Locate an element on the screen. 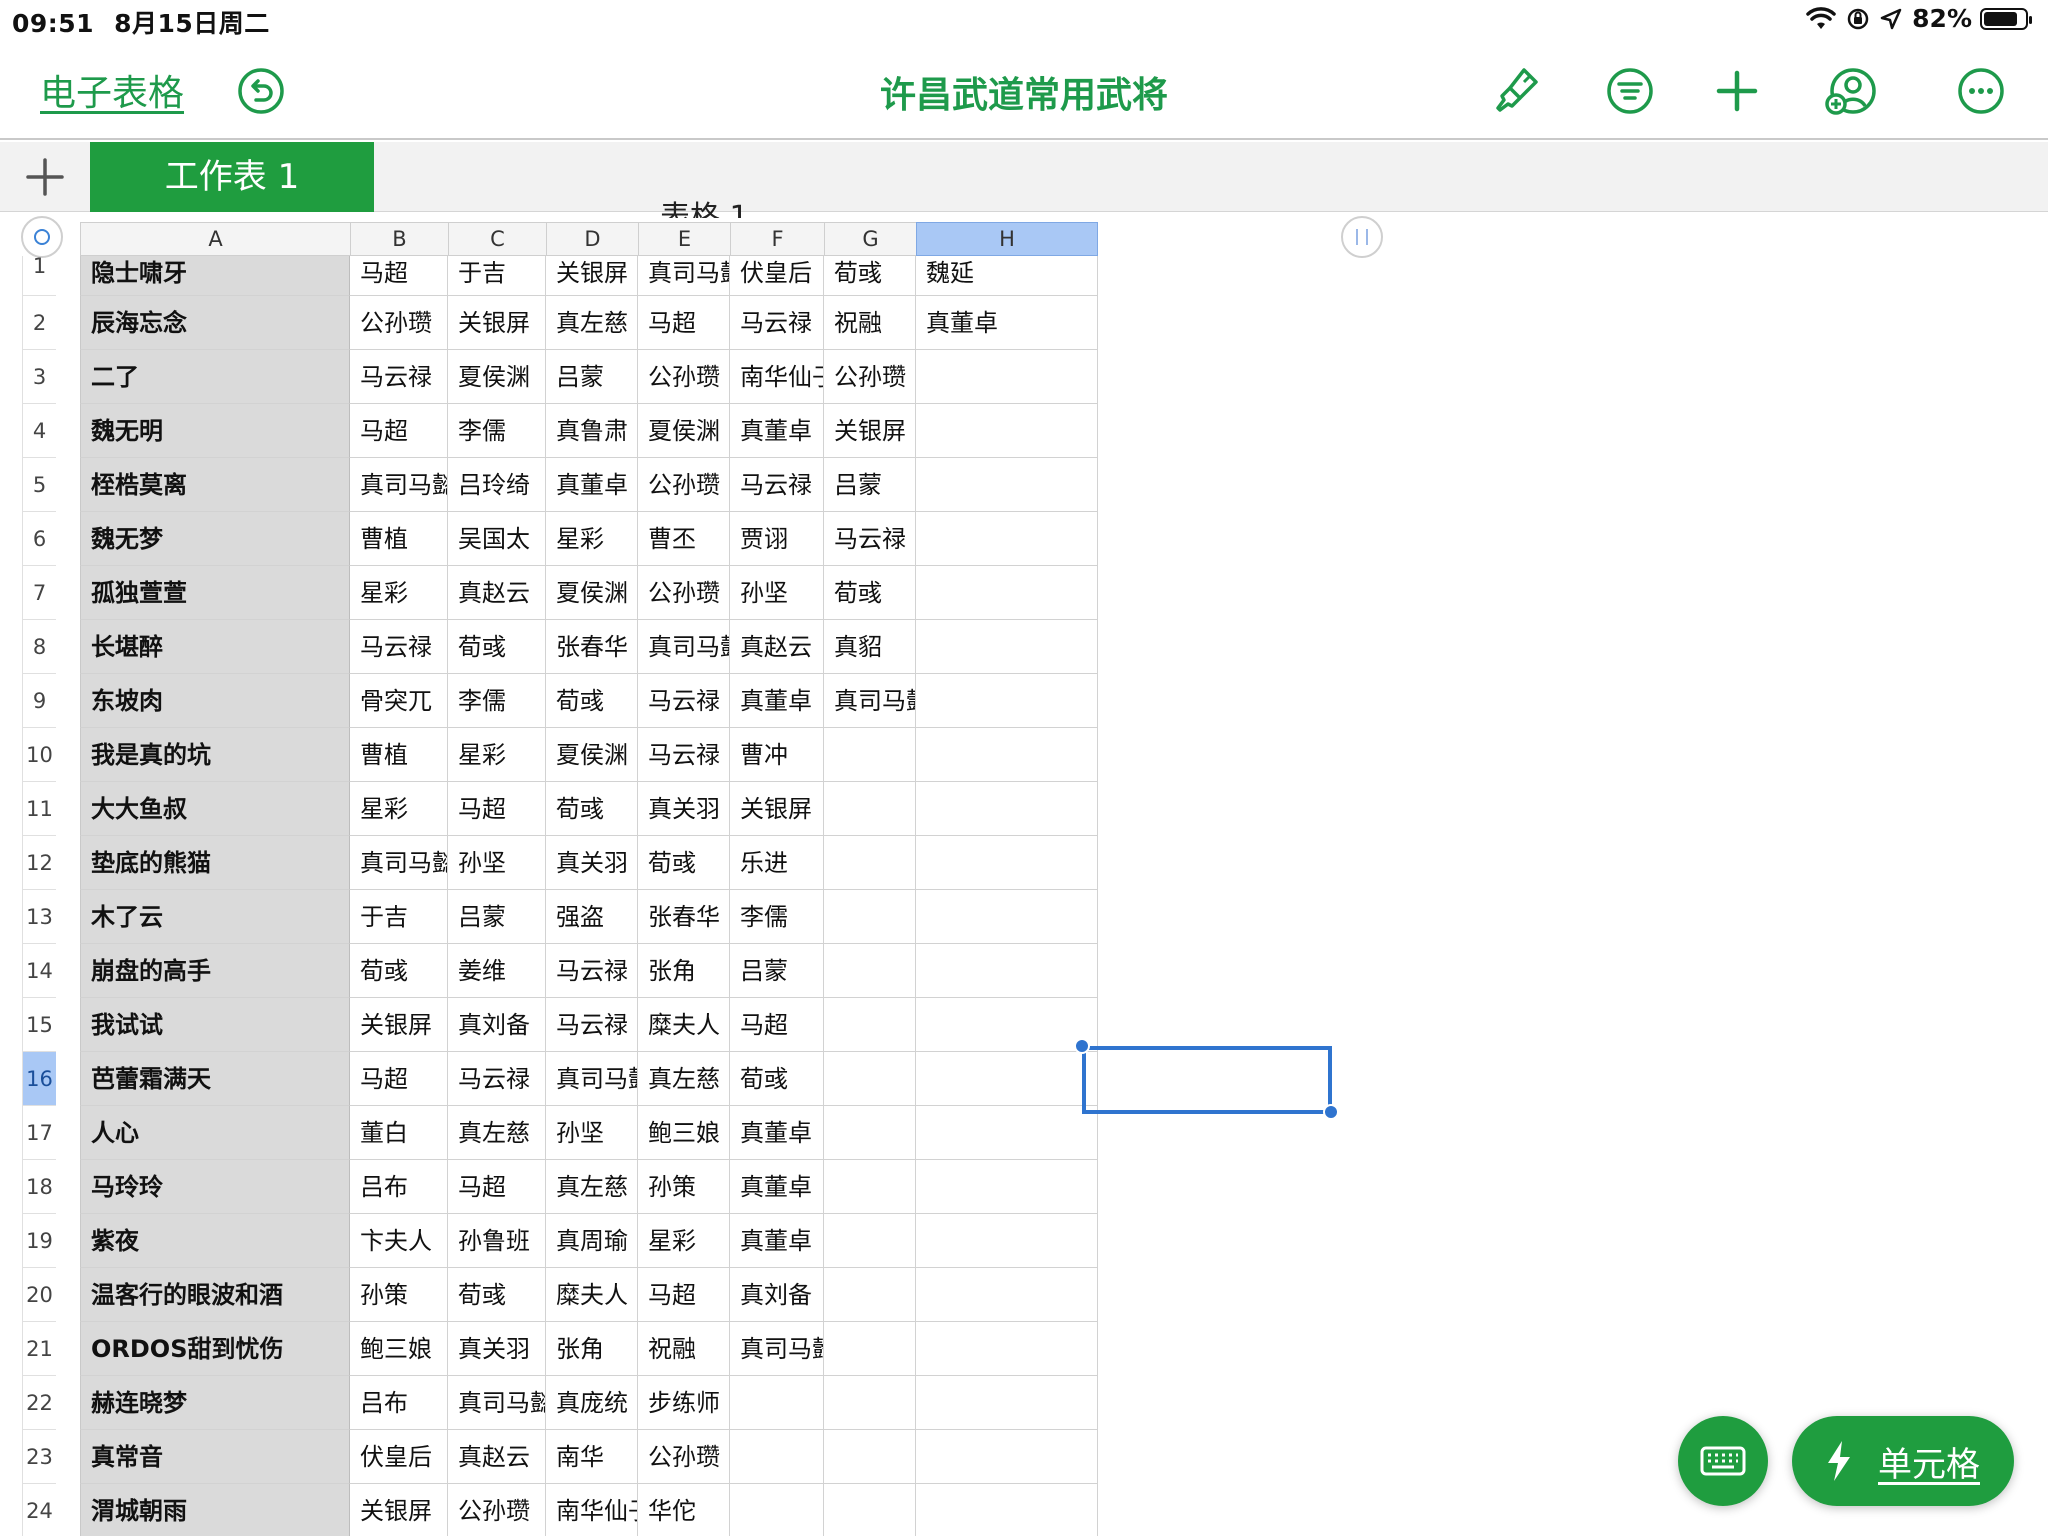 This screenshot has width=2048, height=1536. cell-e11: 真关羽 is located at coordinates (684, 809).